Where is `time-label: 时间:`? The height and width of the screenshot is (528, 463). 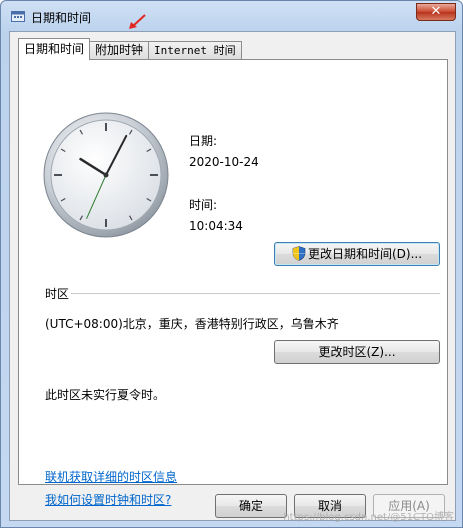 time-label: 时间: is located at coordinates (203, 205).